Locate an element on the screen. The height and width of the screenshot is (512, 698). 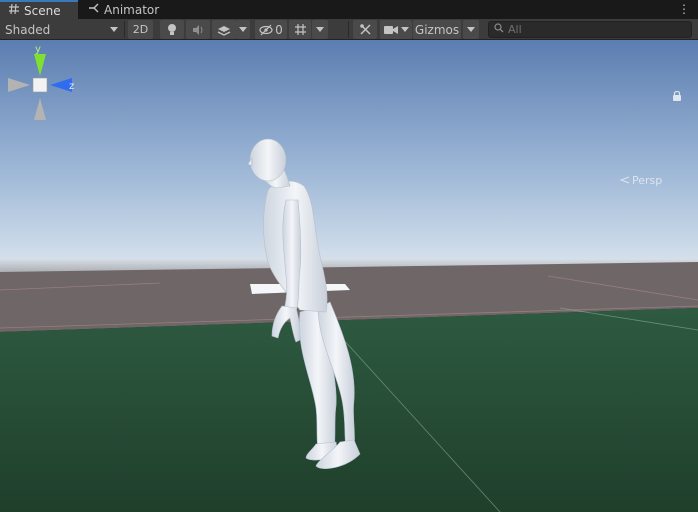
projection-toggle: Persp is located at coordinates (641, 180).